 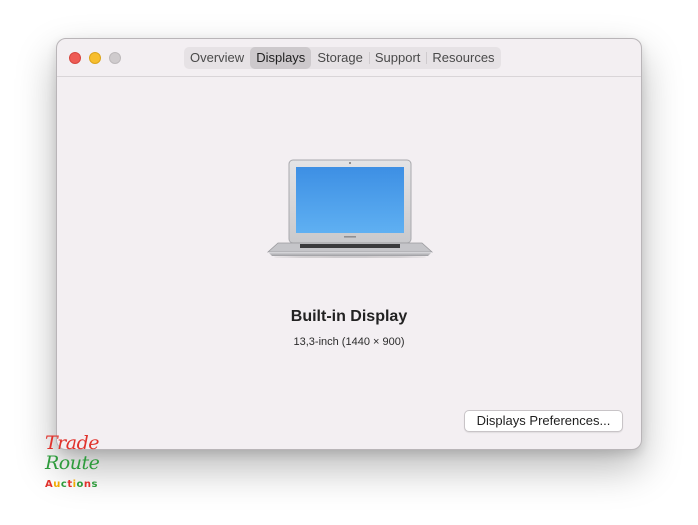 I want to click on logo-line-3: Auctions, so click(x=71, y=484).